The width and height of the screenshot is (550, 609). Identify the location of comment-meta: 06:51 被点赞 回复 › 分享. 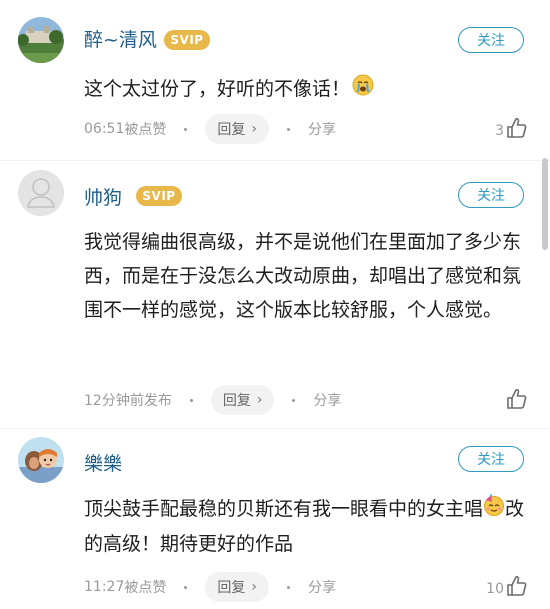
(210, 129).